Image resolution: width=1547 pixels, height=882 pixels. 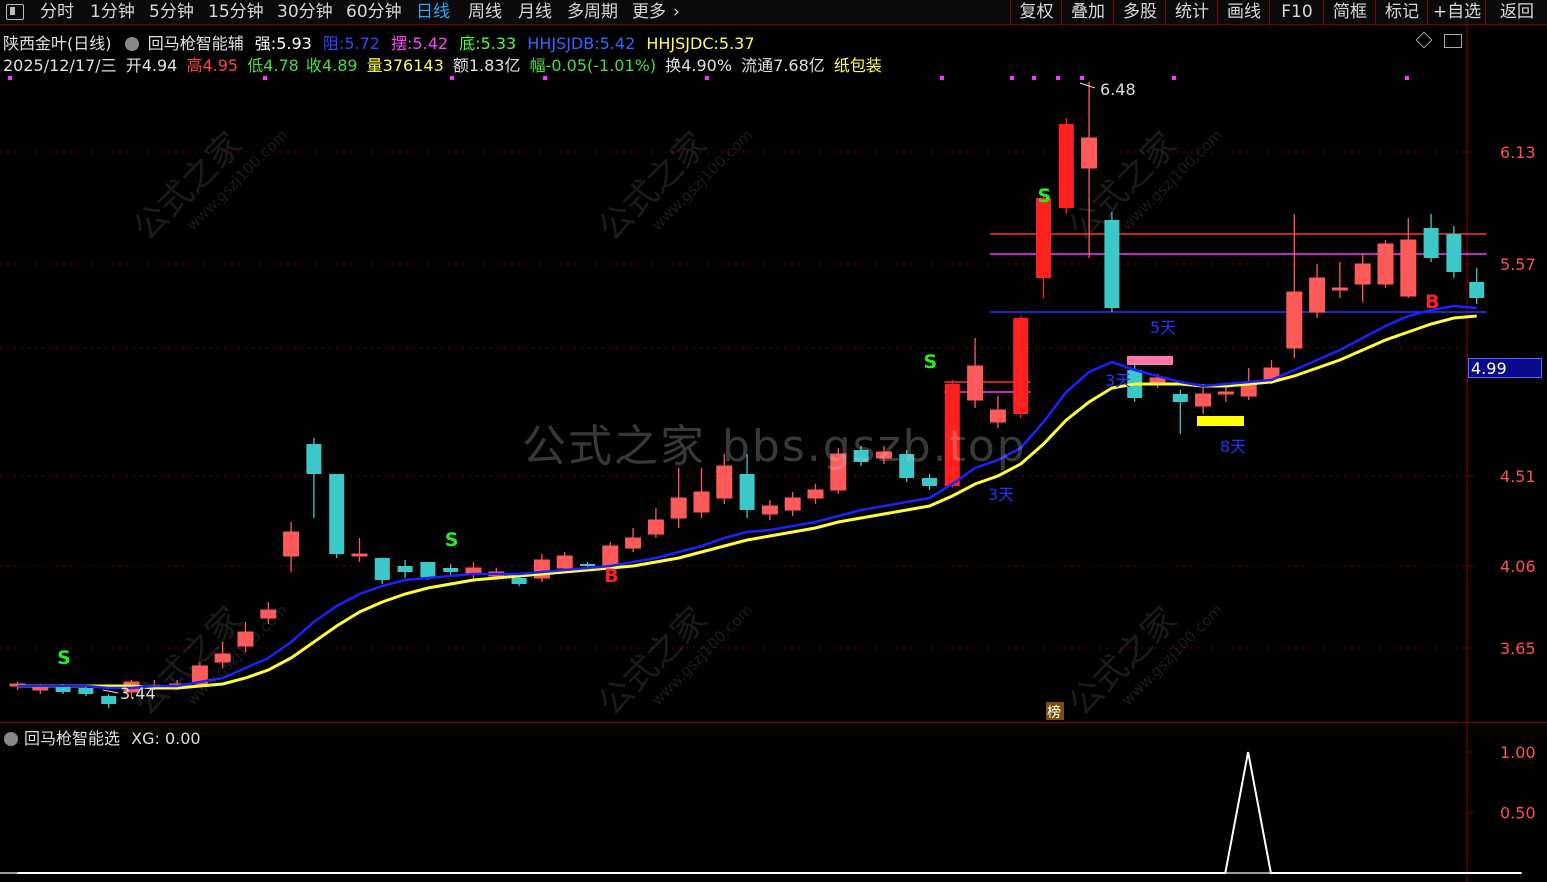 What do you see at coordinates (485, 12) in the screenshot?
I see `tab-weekly: 周线` at bounding box center [485, 12].